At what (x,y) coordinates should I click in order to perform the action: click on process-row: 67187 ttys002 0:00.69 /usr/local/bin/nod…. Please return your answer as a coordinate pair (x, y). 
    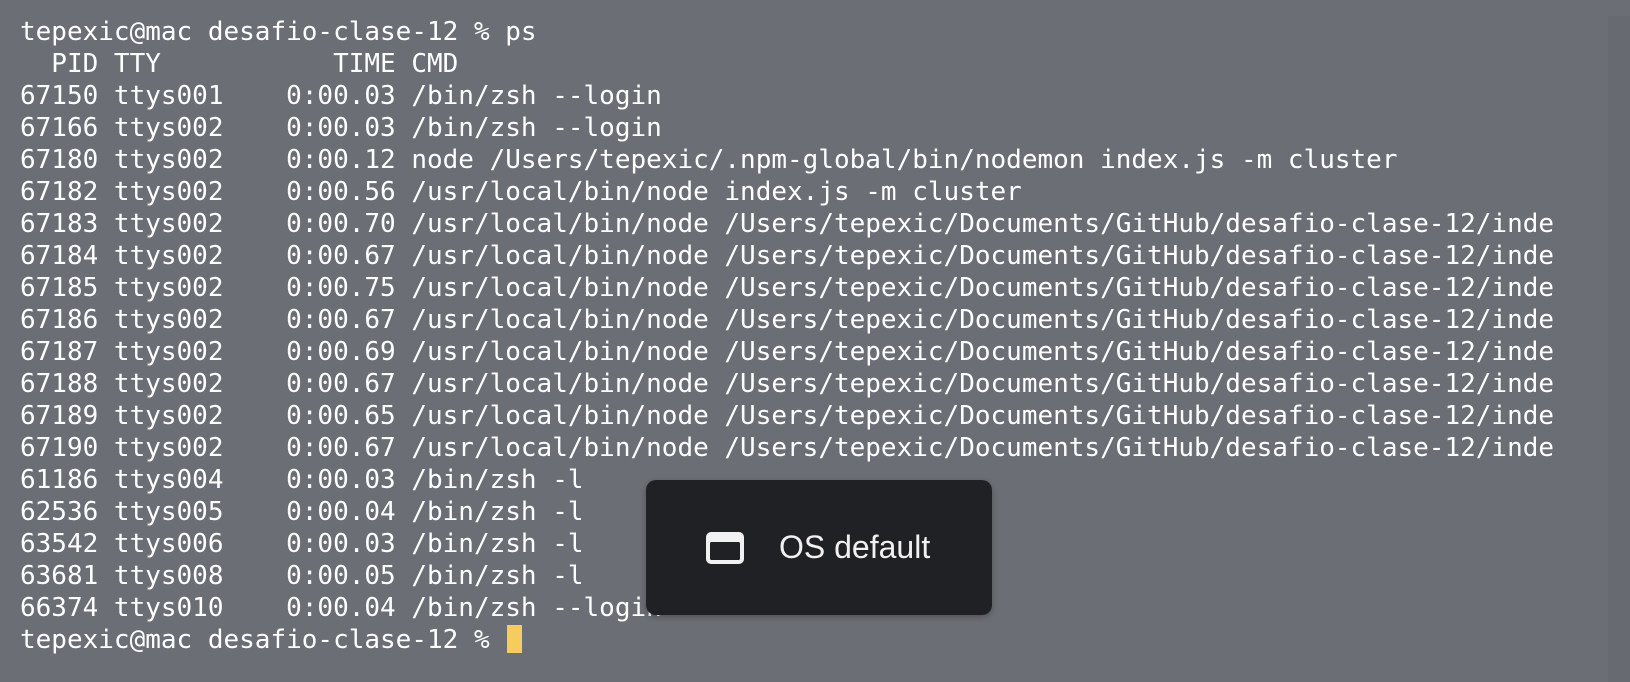
    Looking at the image, I should click on (787, 352).